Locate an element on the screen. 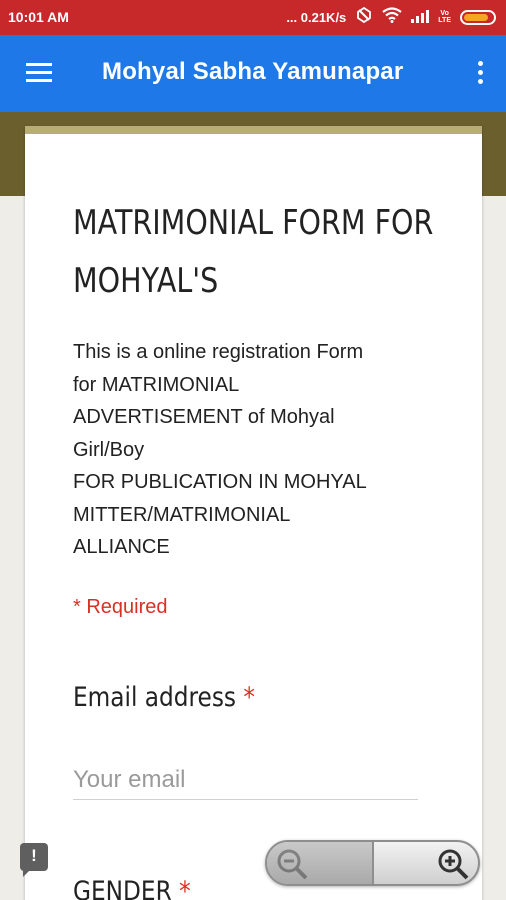 The height and width of the screenshot is (900, 506). zoom-in-icon is located at coordinates (453, 864).